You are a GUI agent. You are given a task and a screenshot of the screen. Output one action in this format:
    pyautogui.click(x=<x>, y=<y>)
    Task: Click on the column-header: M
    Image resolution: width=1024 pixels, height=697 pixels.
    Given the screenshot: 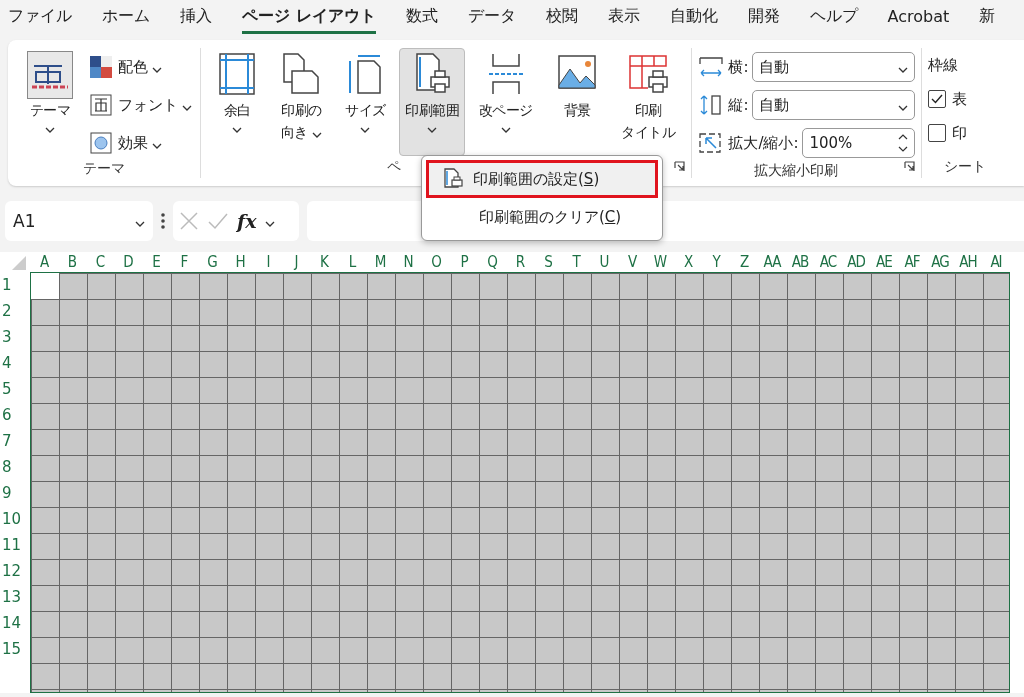 What is the action you would take?
    pyautogui.click(x=380, y=262)
    